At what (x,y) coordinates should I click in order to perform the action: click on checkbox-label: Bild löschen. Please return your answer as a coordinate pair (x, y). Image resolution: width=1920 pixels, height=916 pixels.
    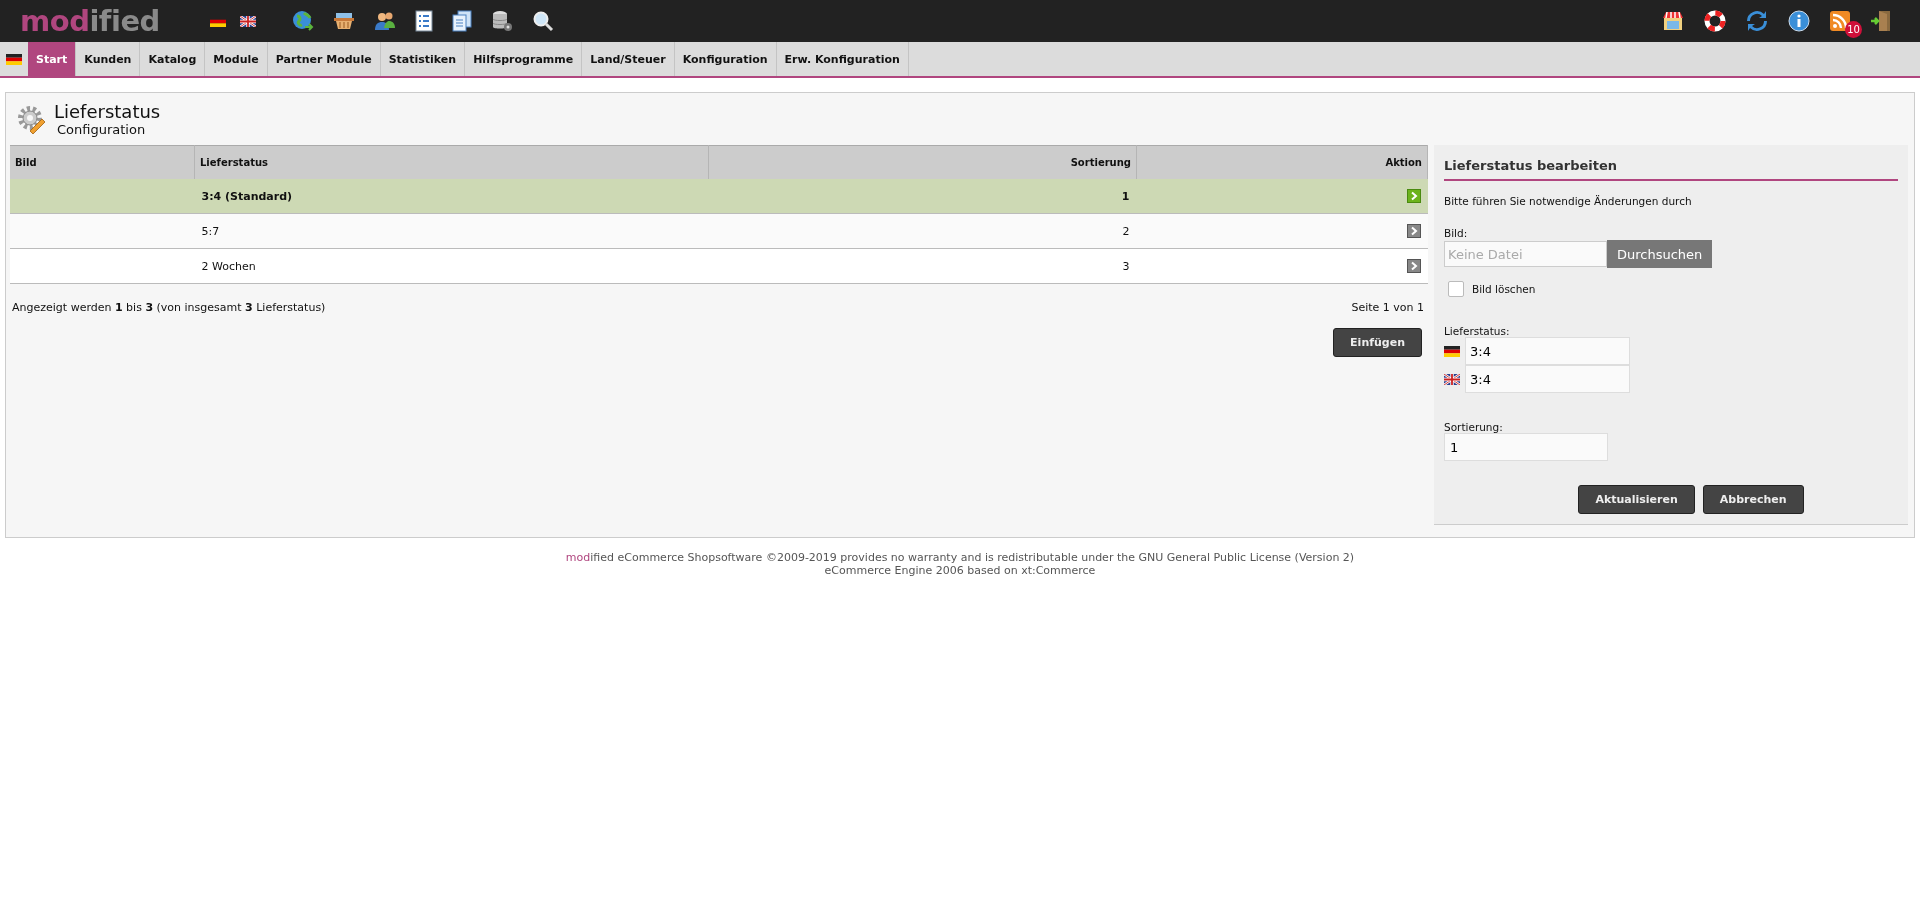
    Looking at the image, I should click on (1504, 289).